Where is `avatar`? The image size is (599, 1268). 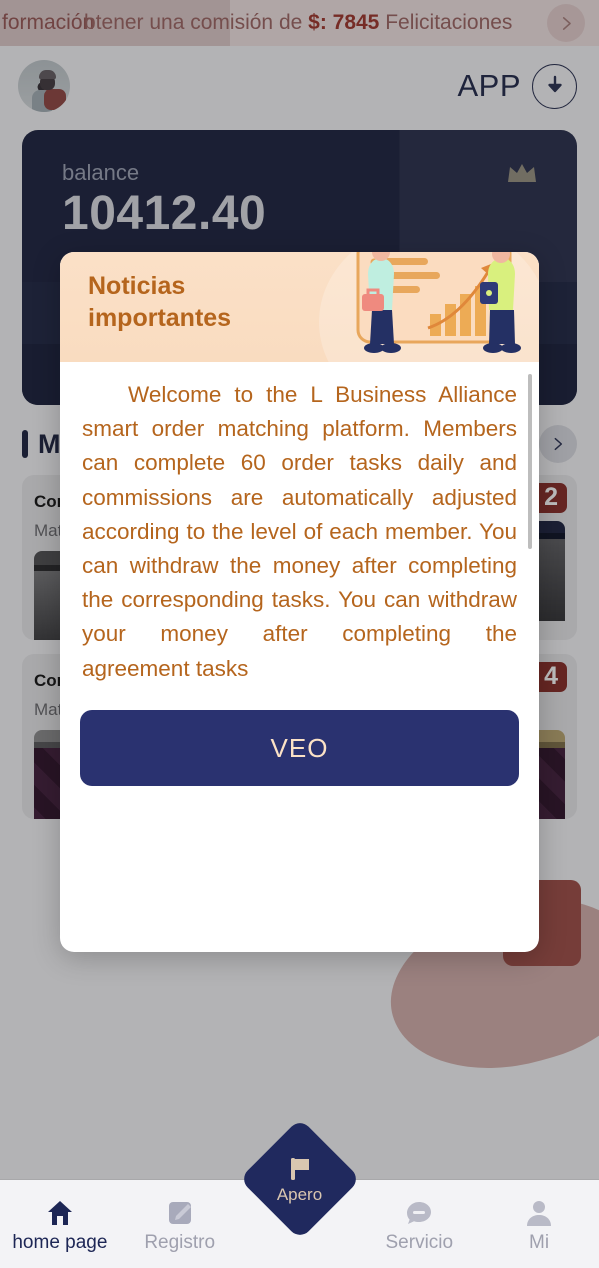 avatar is located at coordinates (44, 86).